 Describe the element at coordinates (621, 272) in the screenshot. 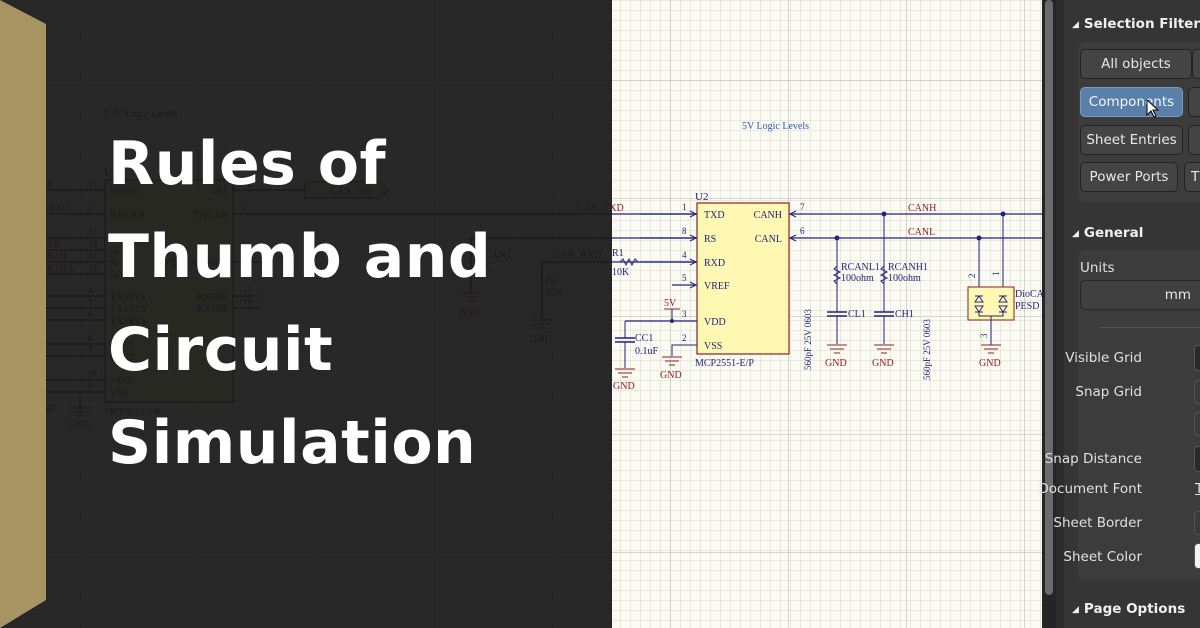

I see `r1-value: 10K` at that location.